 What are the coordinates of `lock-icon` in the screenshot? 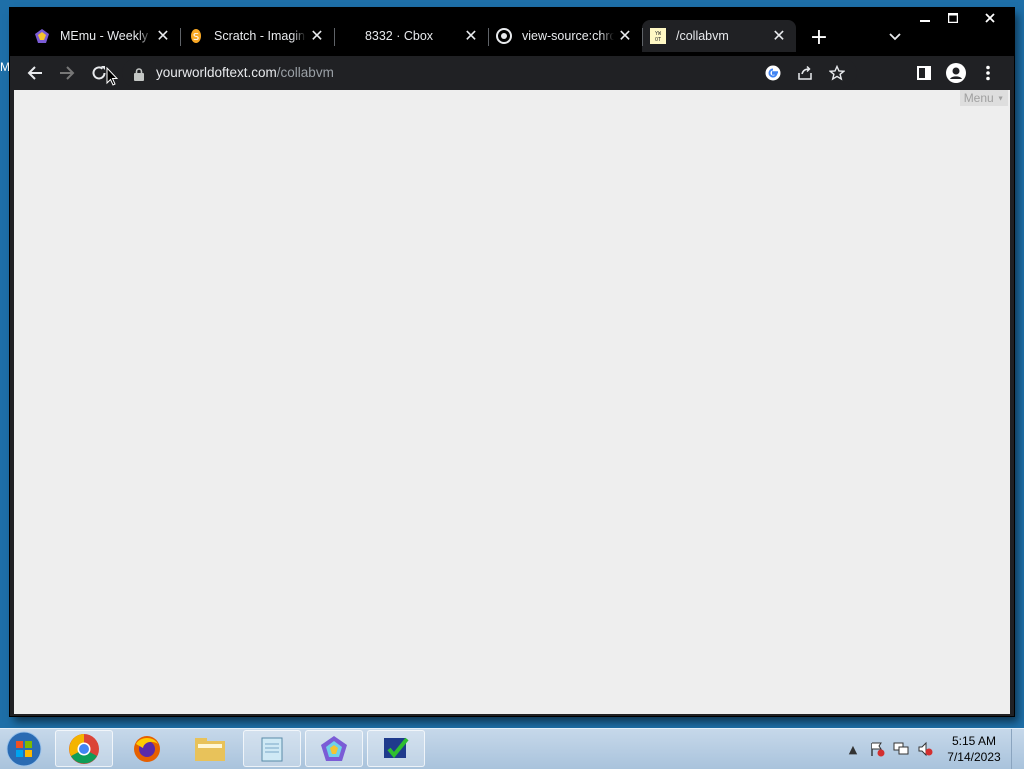 It's located at (139, 75).